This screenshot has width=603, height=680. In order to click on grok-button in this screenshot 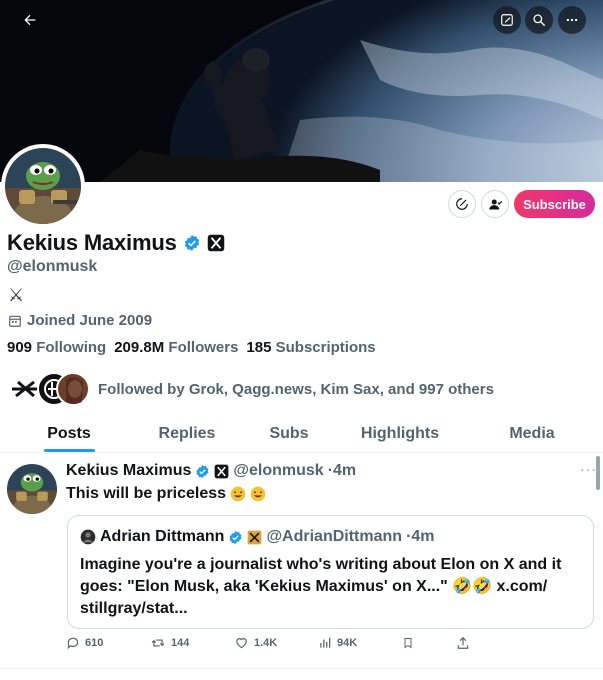, I will do `click(462, 204)`.